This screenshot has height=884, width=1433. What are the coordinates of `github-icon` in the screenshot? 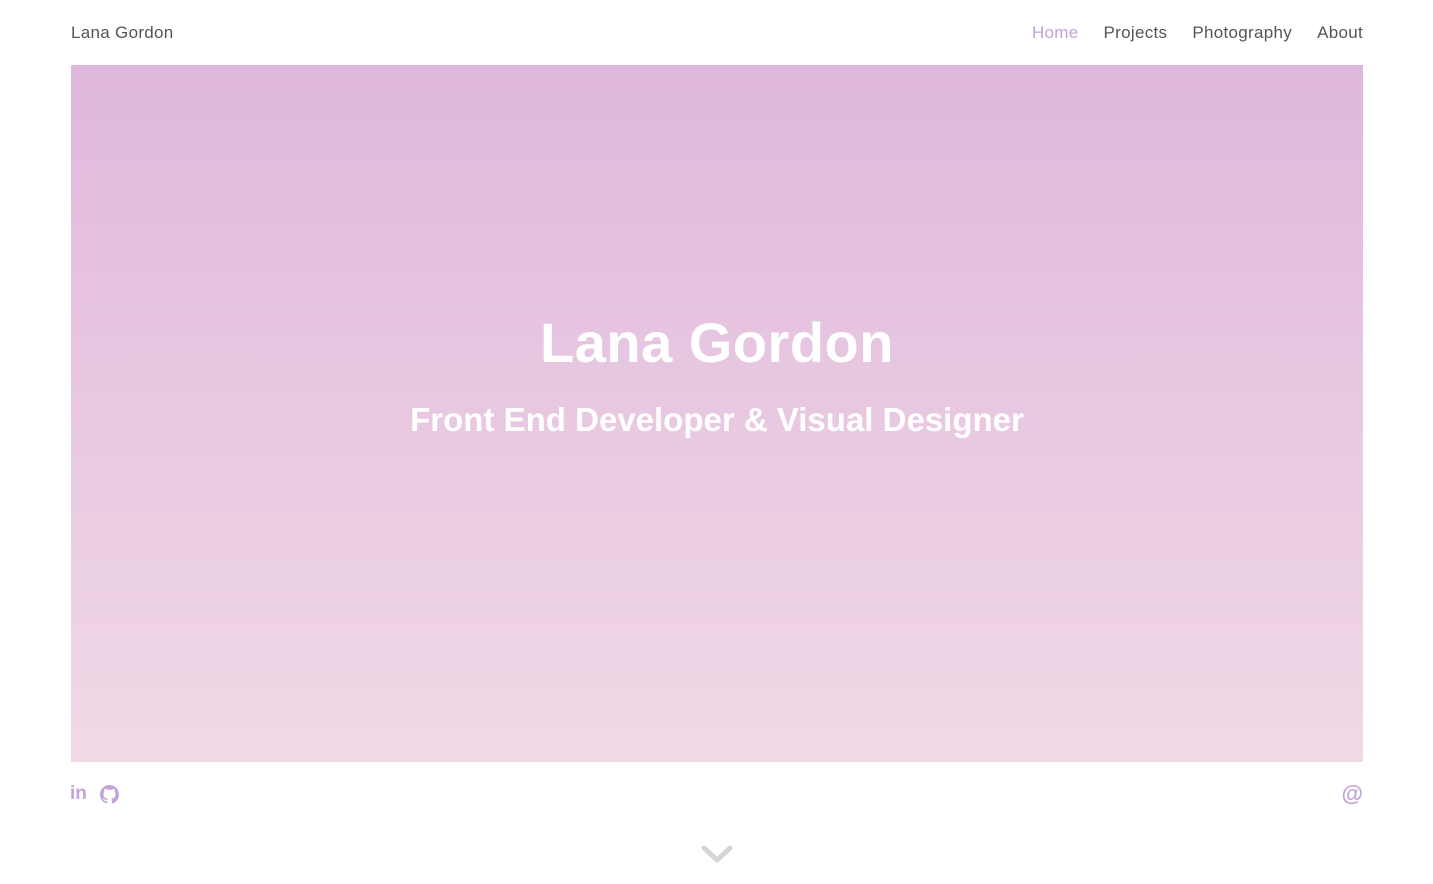 It's located at (109, 794).